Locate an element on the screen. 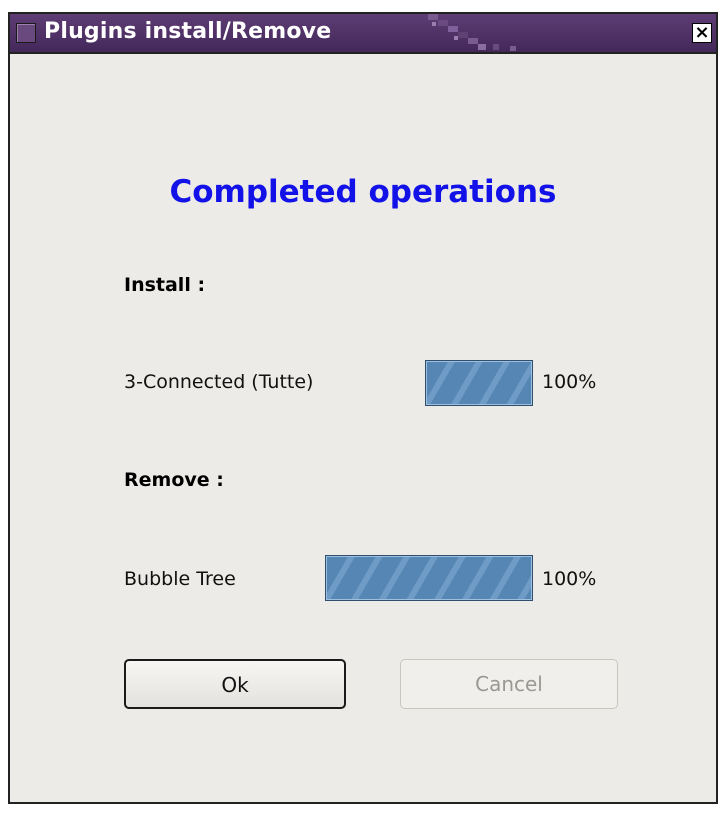  install-item-name: 3-Connected (Tutte) is located at coordinates (219, 382).